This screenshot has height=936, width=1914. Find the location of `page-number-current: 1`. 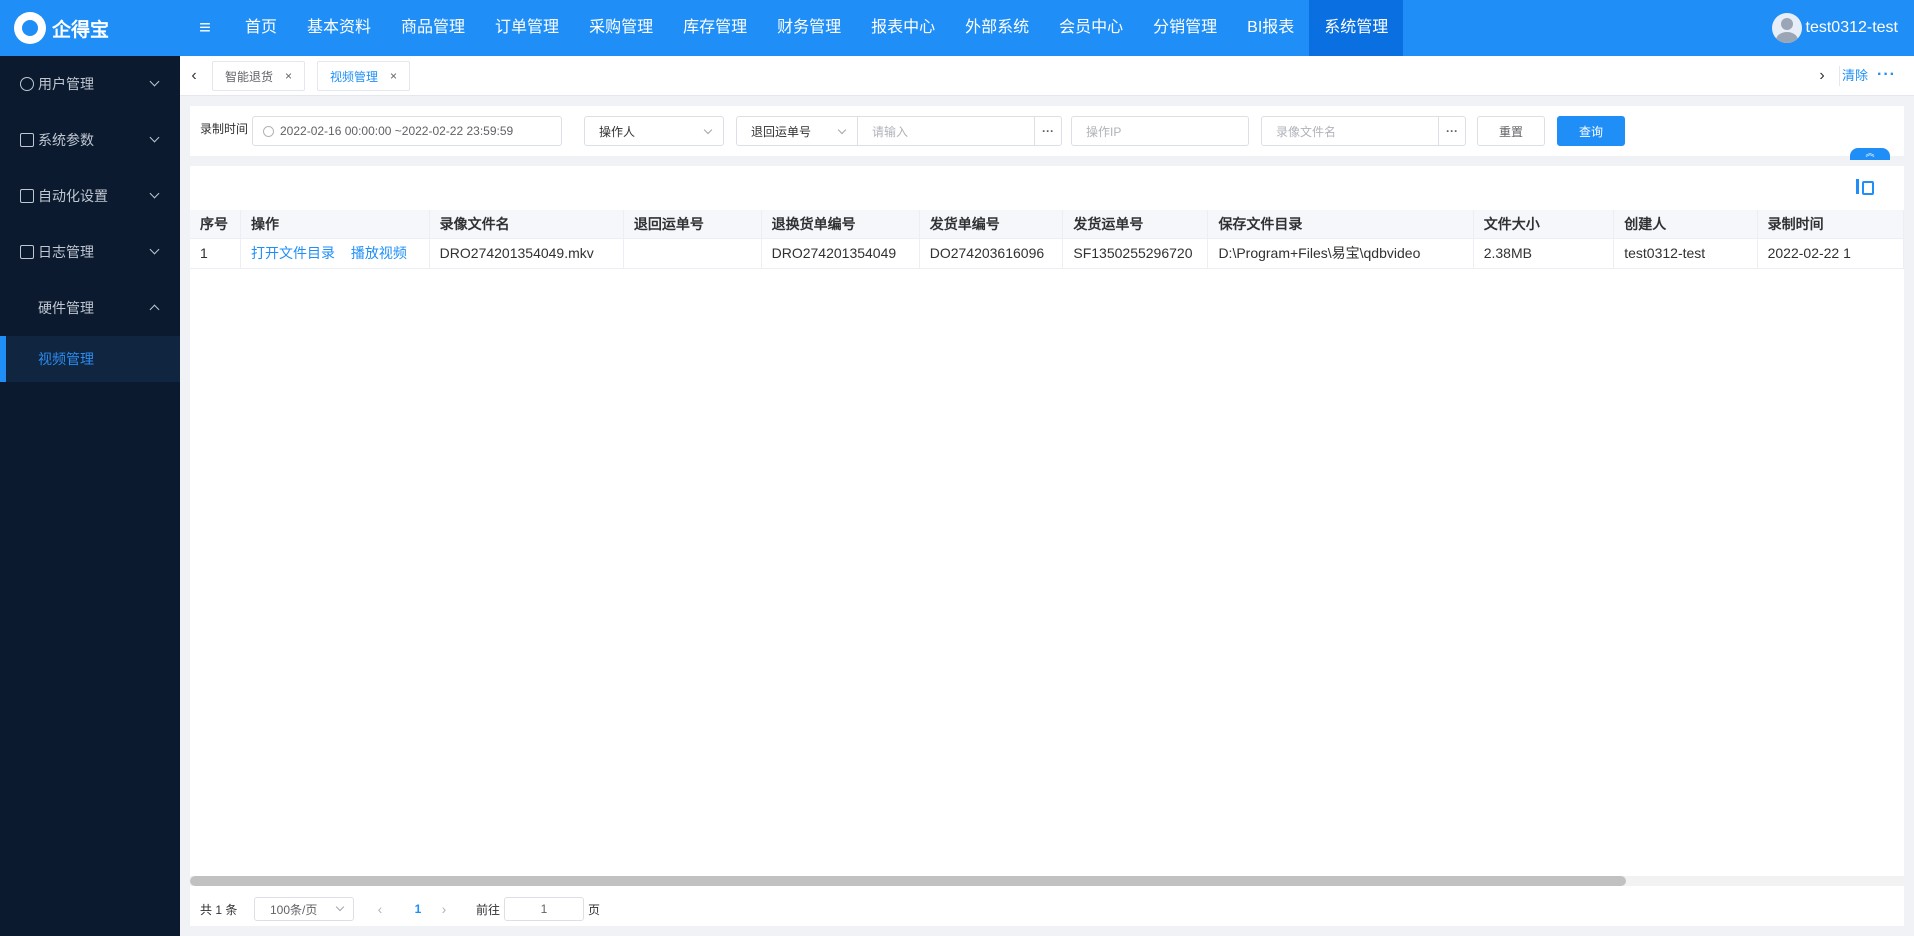

page-number-current: 1 is located at coordinates (418, 909).